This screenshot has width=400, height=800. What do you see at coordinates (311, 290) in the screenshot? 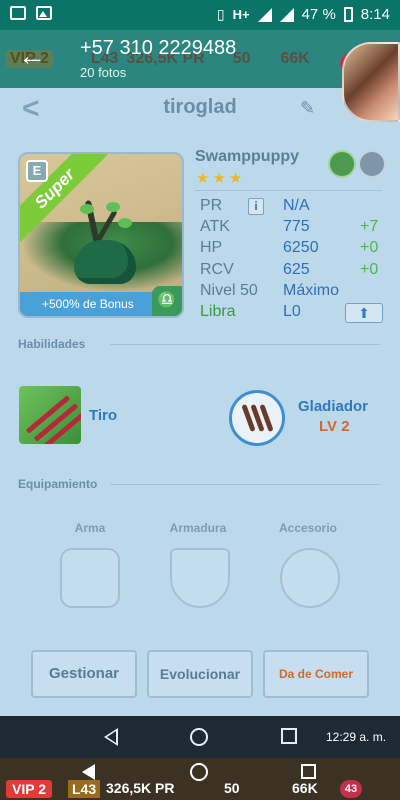
I see `stat-value: Máximo` at bounding box center [311, 290].